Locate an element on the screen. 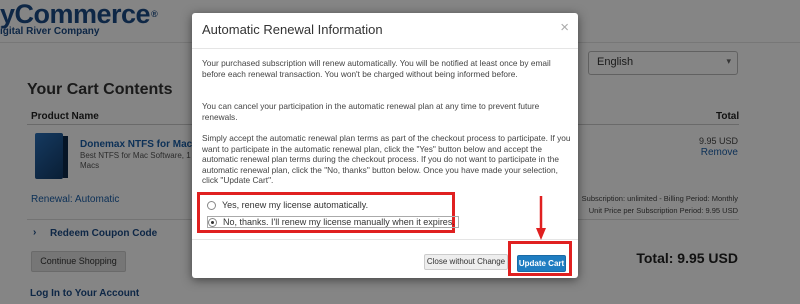 The width and height of the screenshot is (800, 304). modal-footer-divider is located at coordinates (385, 239).